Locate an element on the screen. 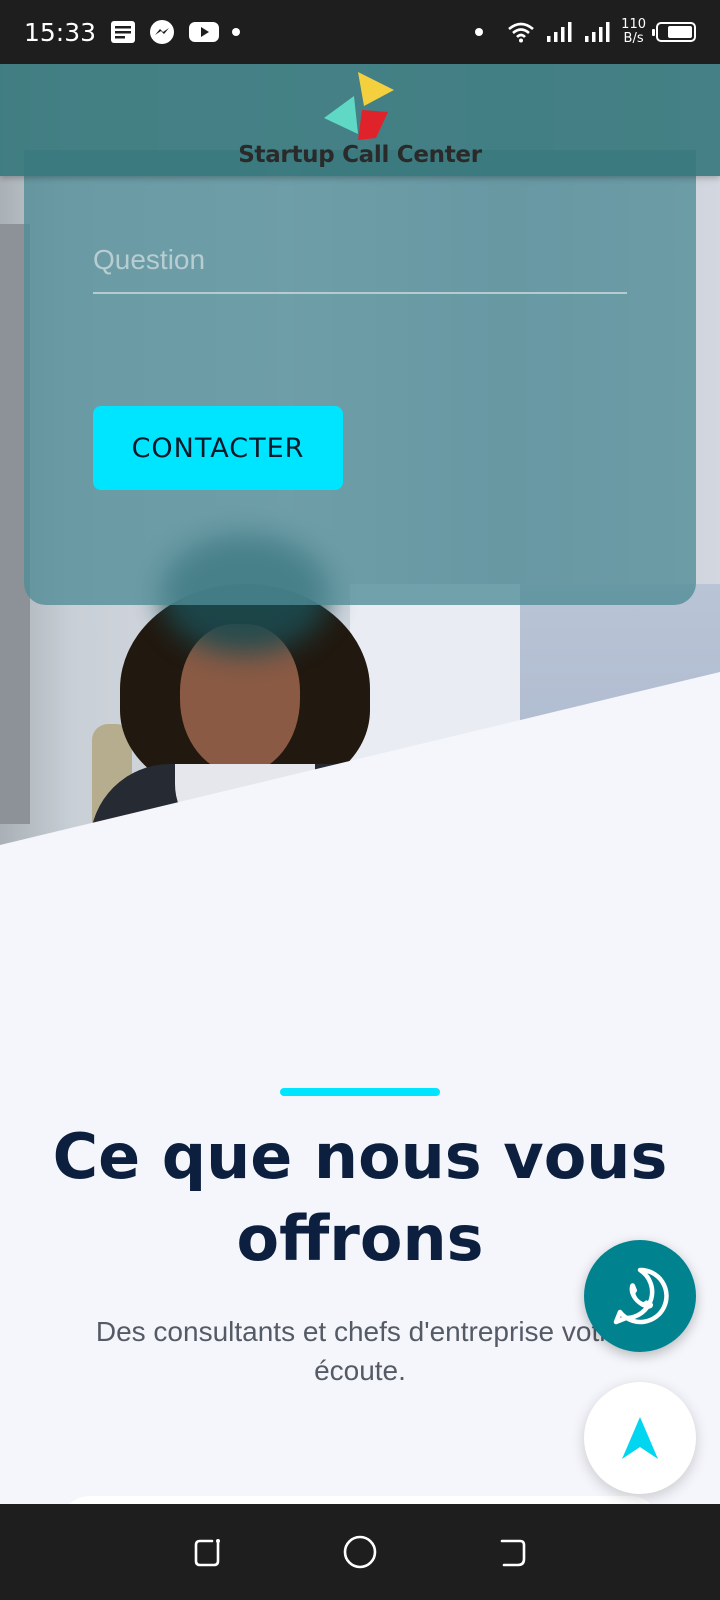 The image size is (720, 1600). net-speed-unit: B/s is located at coordinates (633, 38).